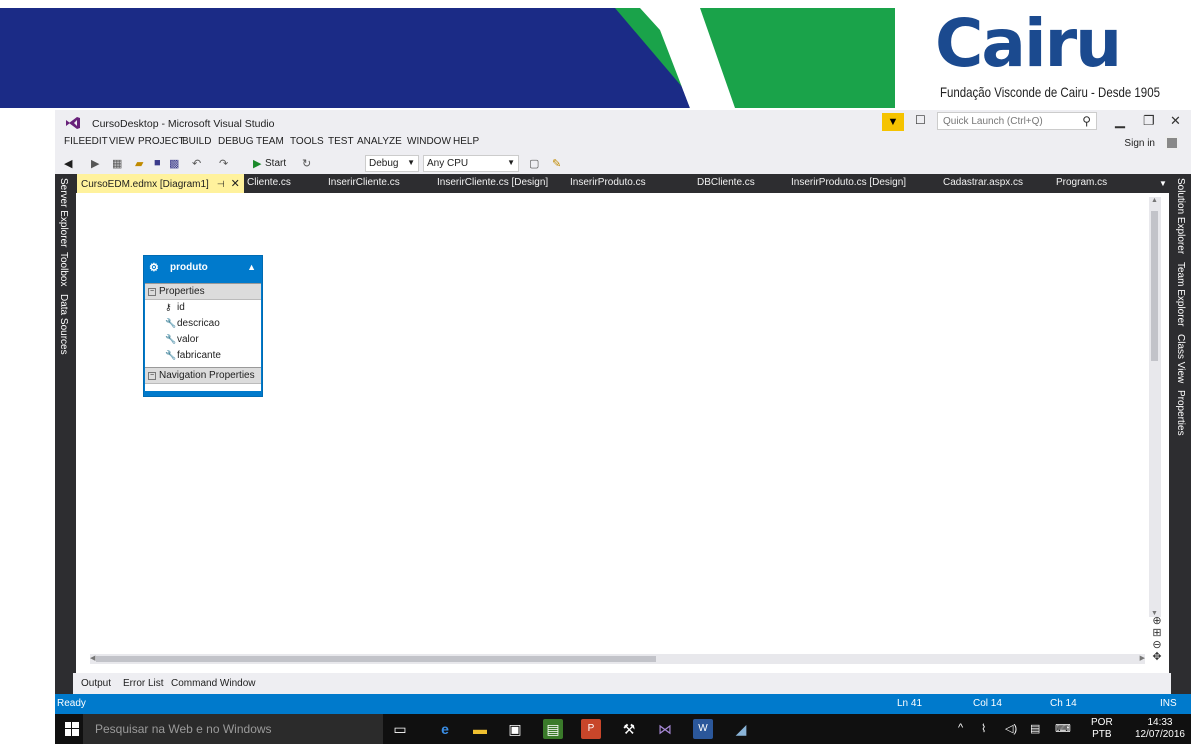 The width and height of the screenshot is (1191, 744). I want to click on property-label: id, so click(181, 307).